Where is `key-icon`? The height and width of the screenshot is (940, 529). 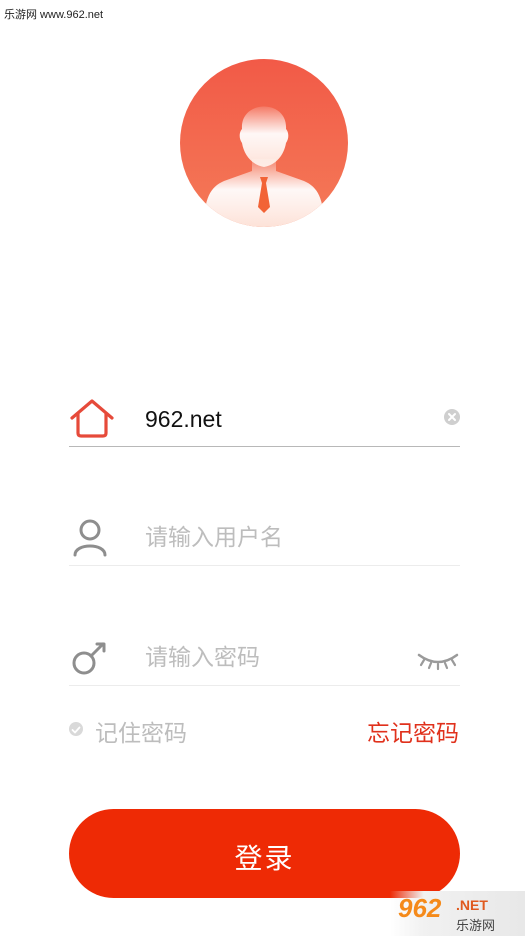 key-icon is located at coordinates (90, 658).